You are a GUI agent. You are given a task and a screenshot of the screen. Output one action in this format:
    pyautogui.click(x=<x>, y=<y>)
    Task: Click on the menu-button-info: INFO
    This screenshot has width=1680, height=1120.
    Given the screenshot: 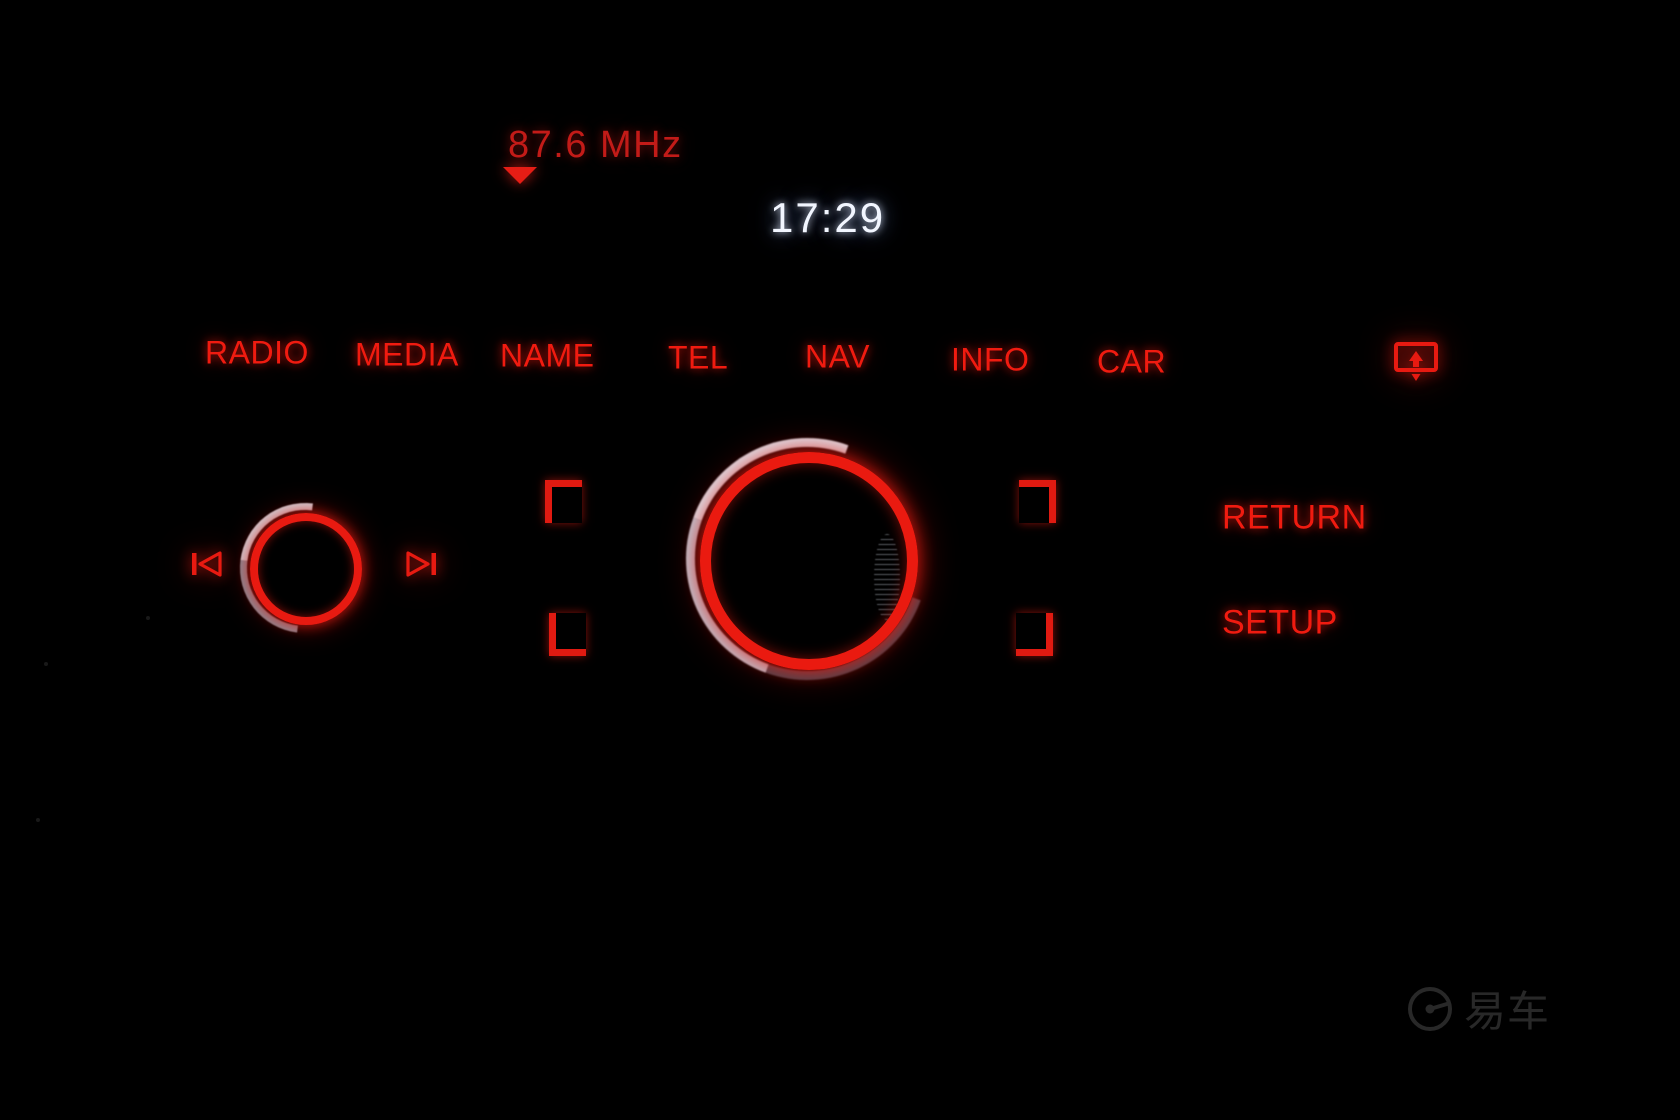 What is the action you would take?
    pyautogui.click(x=990, y=360)
    